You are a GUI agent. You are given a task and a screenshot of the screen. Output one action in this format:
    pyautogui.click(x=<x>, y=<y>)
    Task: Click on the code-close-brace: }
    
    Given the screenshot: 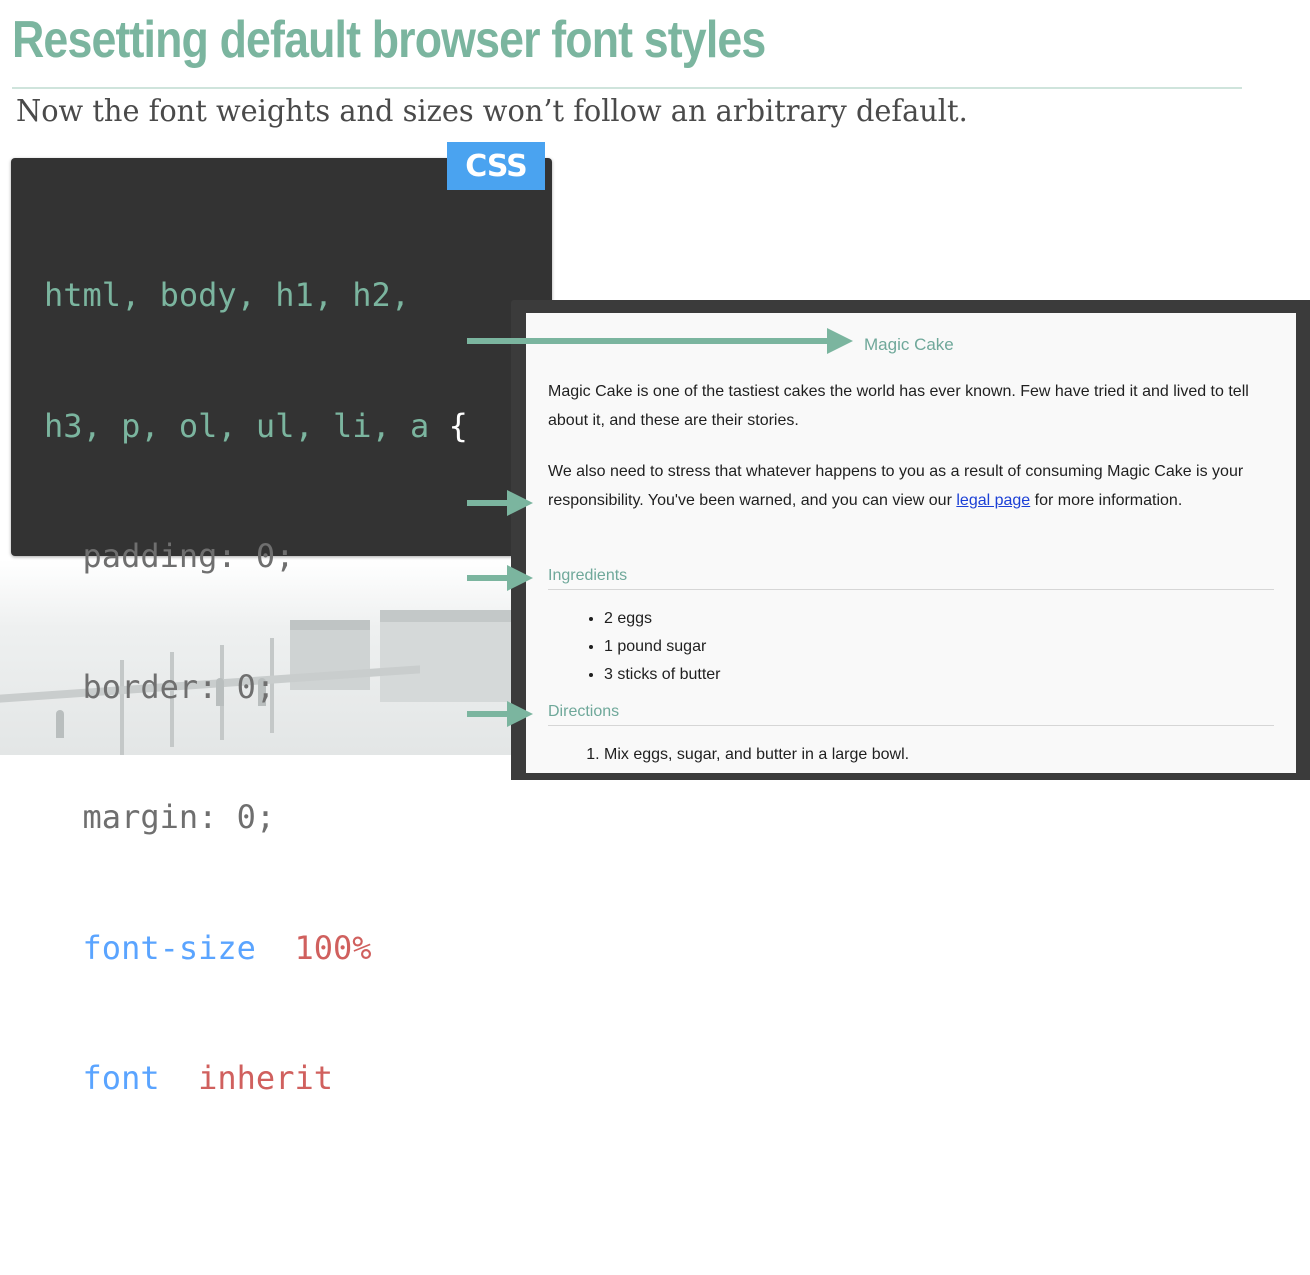 What is the action you would take?
    pyautogui.click(x=54, y=1208)
    